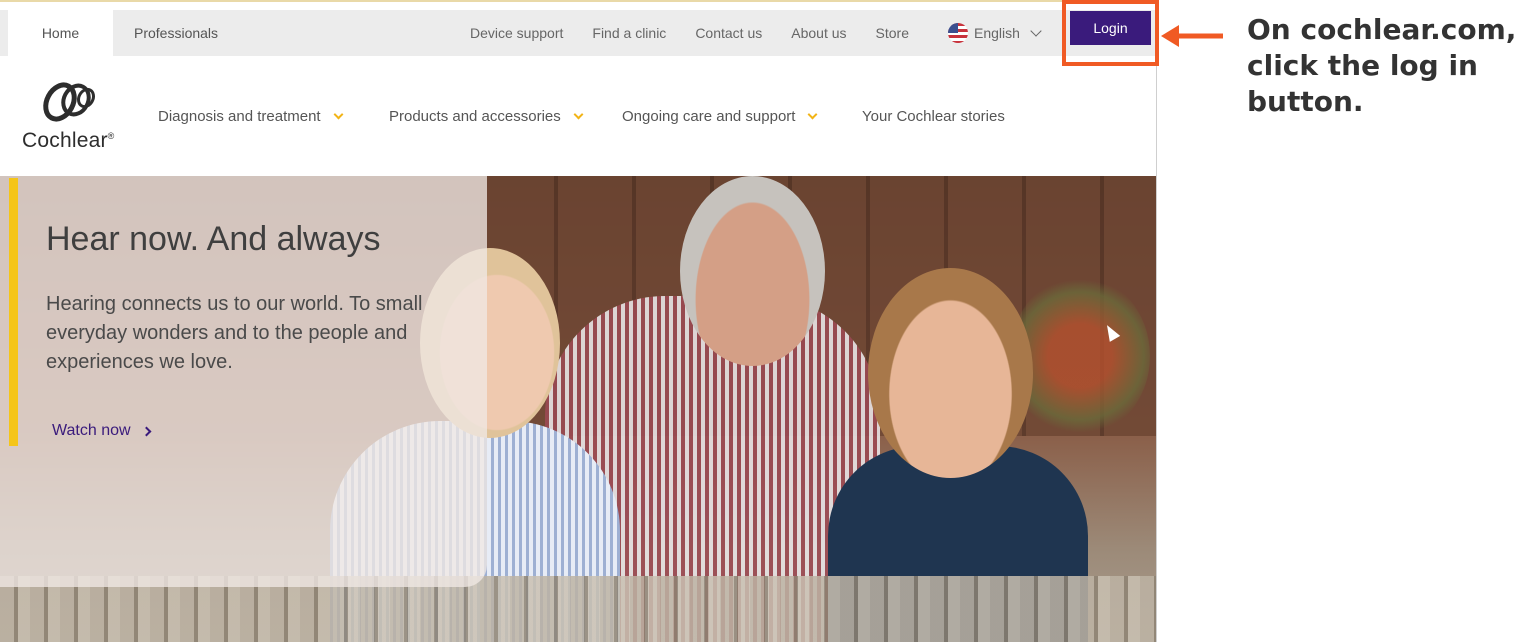 The width and height of the screenshot is (1536, 642). I want to click on cochlear-logo: Cochlear®, so click(77, 116).